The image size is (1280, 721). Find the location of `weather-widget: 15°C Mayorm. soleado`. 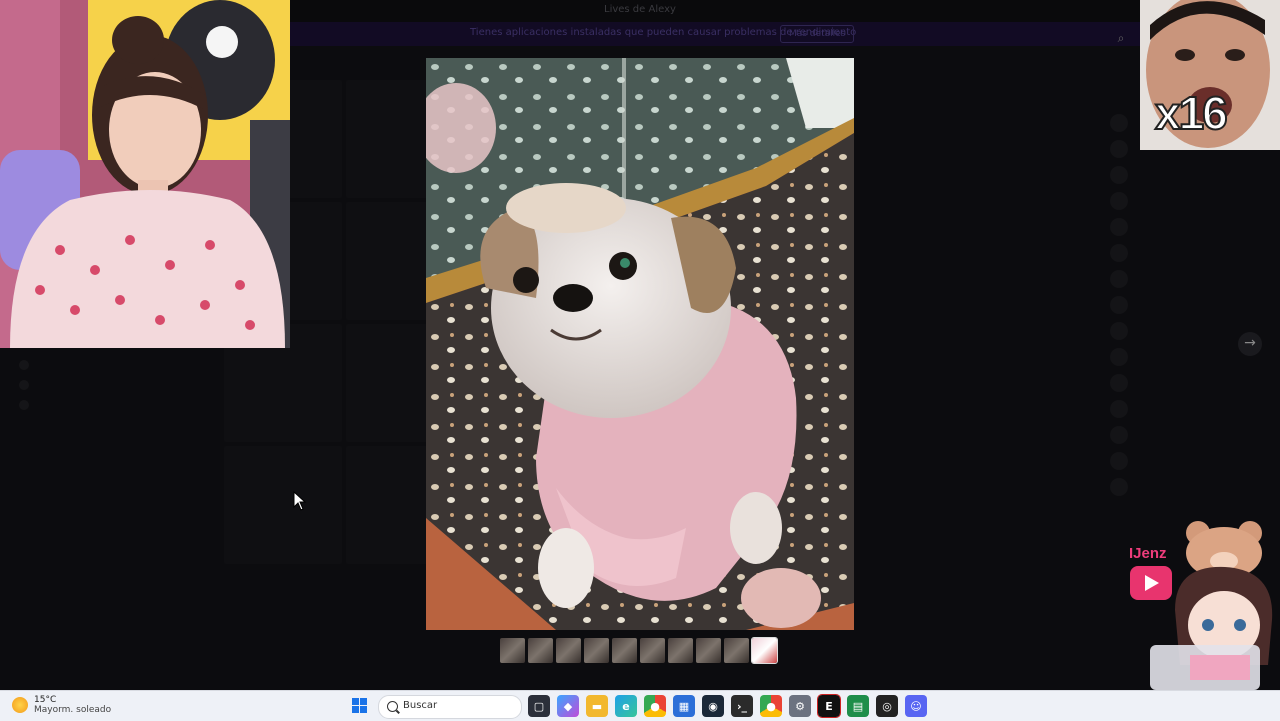

weather-widget: 15°C Mayorm. soleado is located at coordinates (61, 705).